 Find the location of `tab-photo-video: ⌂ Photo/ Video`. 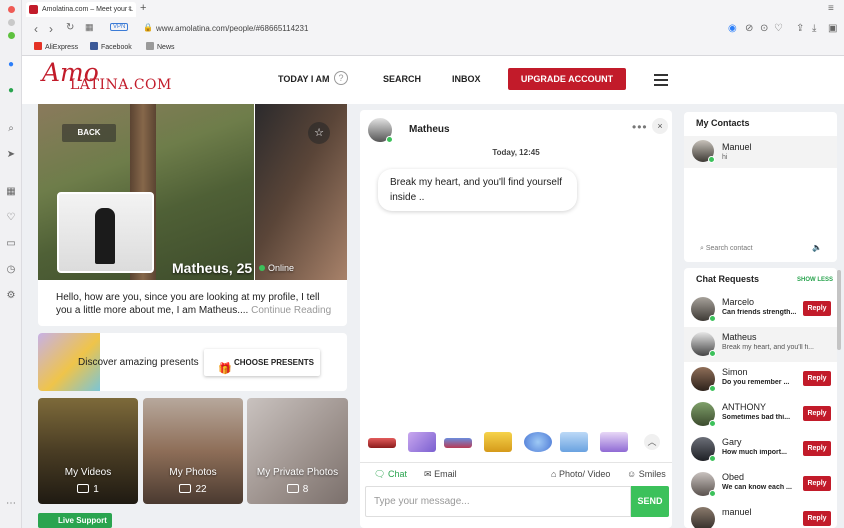

tab-photo-video: ⌂ Photo/ Video is located at coordinates (580, 474).